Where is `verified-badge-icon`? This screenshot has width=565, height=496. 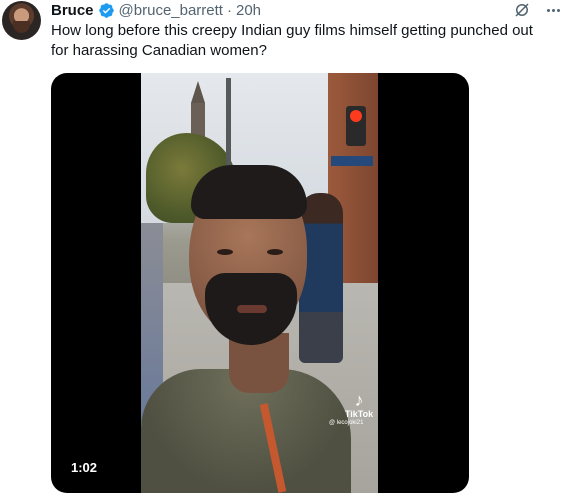
verified-badge-icon is located at coordinates (106, 10).